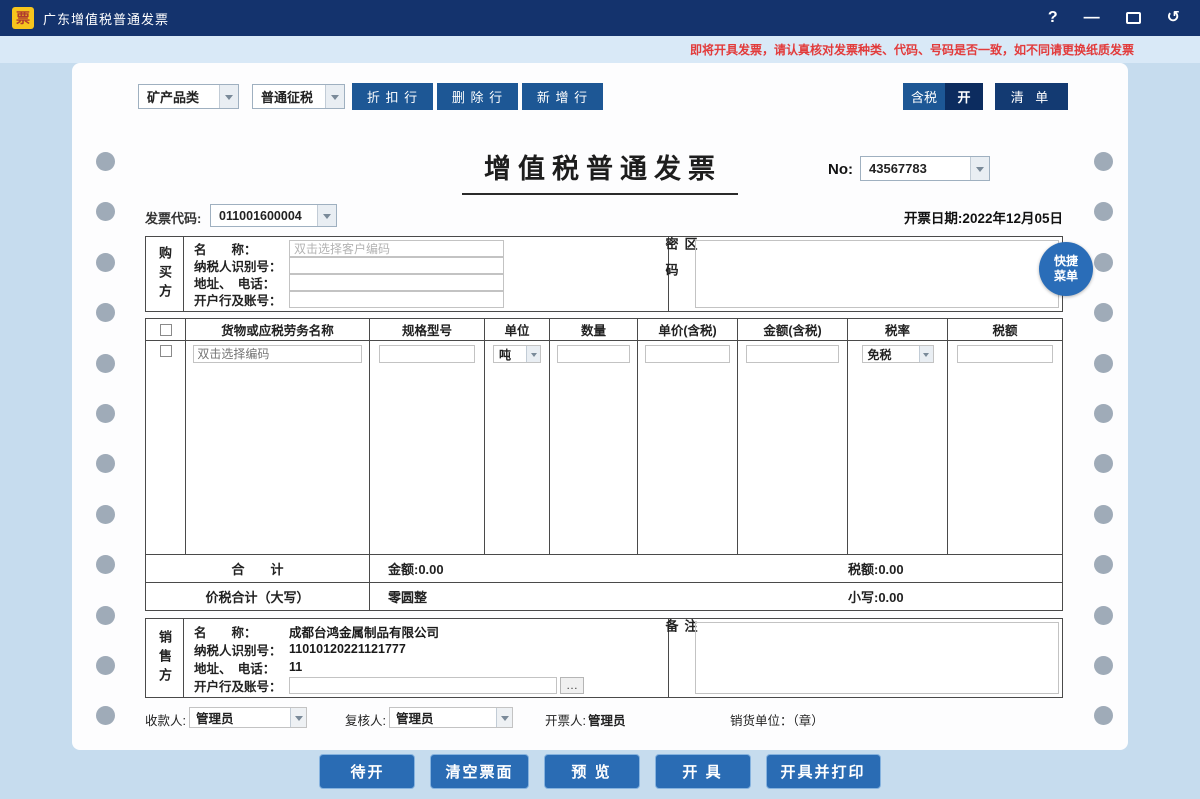 Image resolution: width=1200 pixels, height=799 pixels. I want to click on item-unit-cell: 吨, so click(517, 355).